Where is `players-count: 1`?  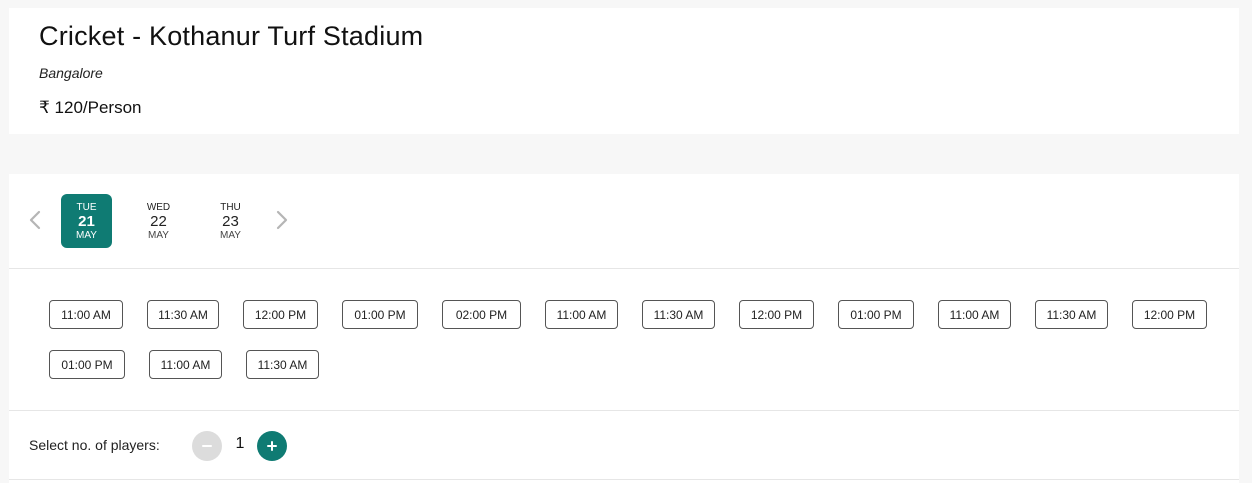
players-count: 1 is located at coordinates (240, 443).